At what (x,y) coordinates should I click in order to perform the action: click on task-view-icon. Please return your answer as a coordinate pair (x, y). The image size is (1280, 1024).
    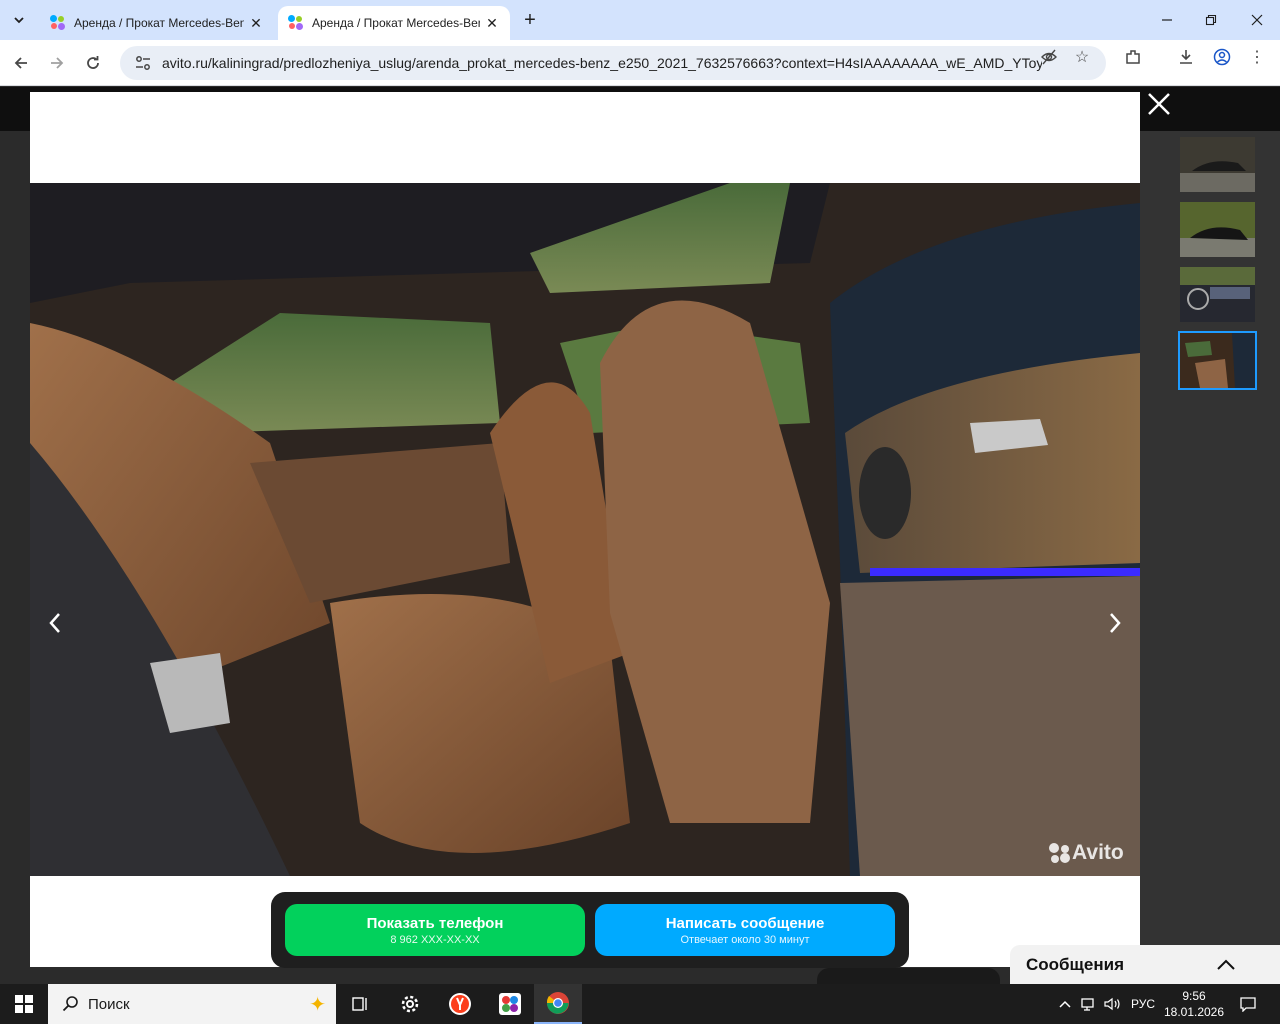
    Looking at the image, I should click on (359, 1004).